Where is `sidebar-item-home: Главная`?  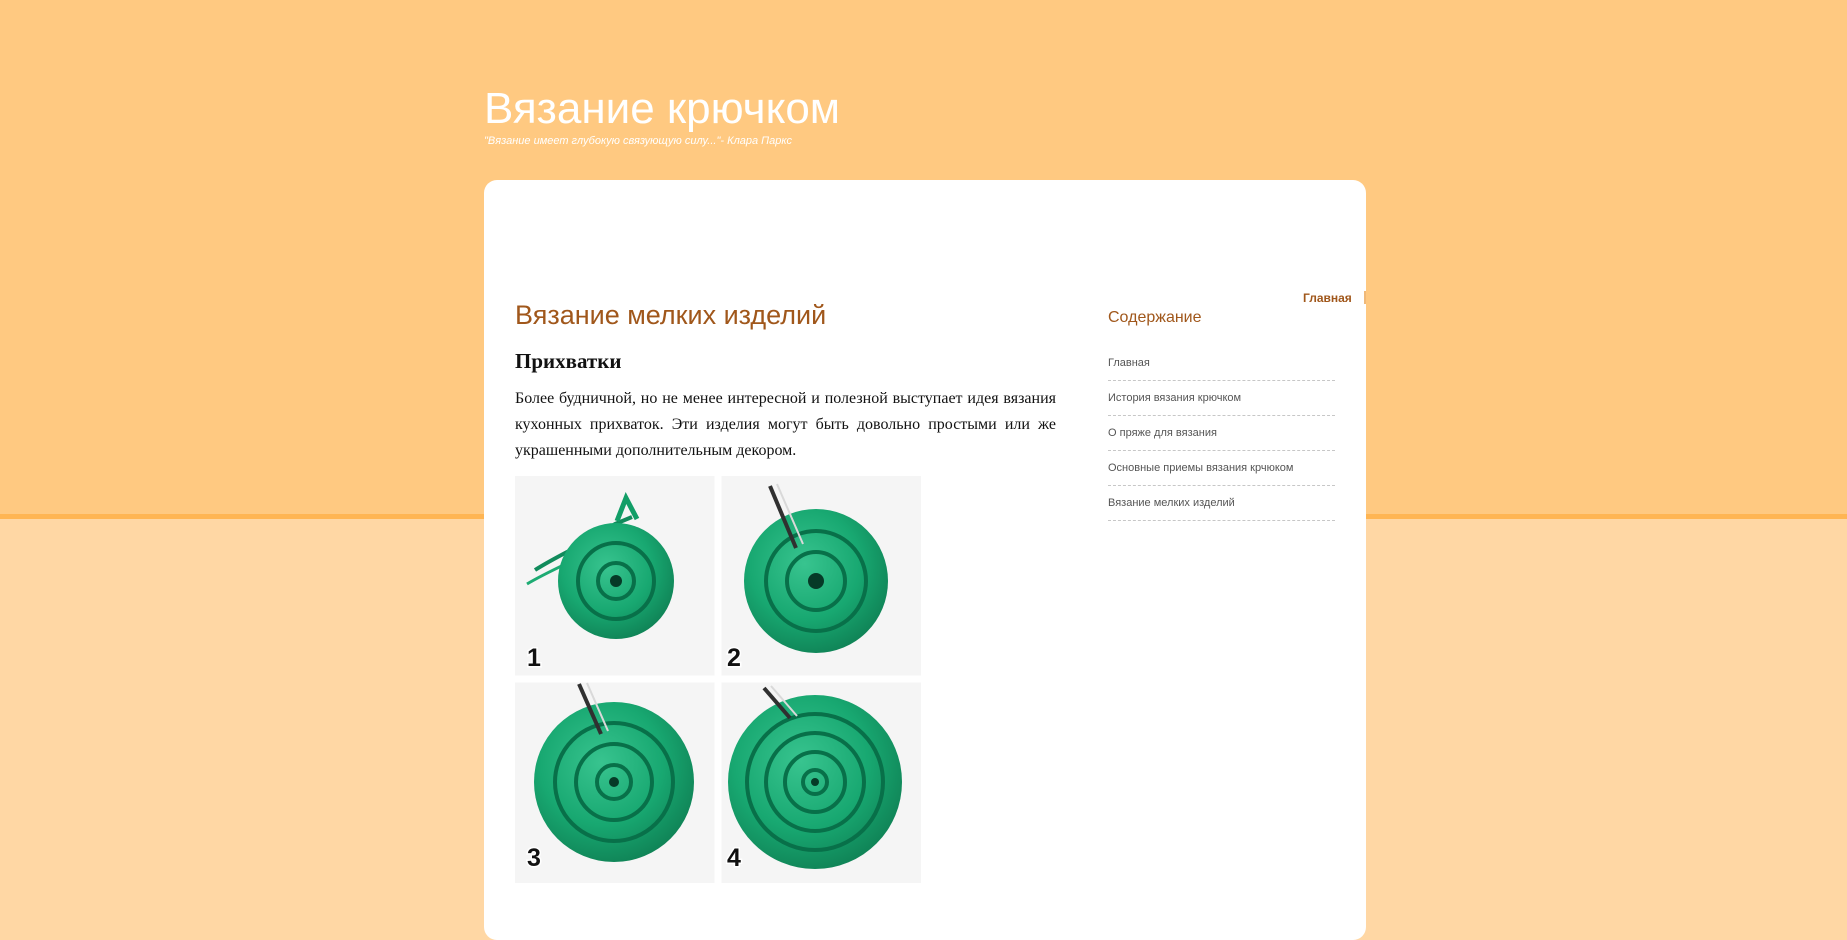
sidebar-item-home: Главная is located at coordinates (1221, 363).